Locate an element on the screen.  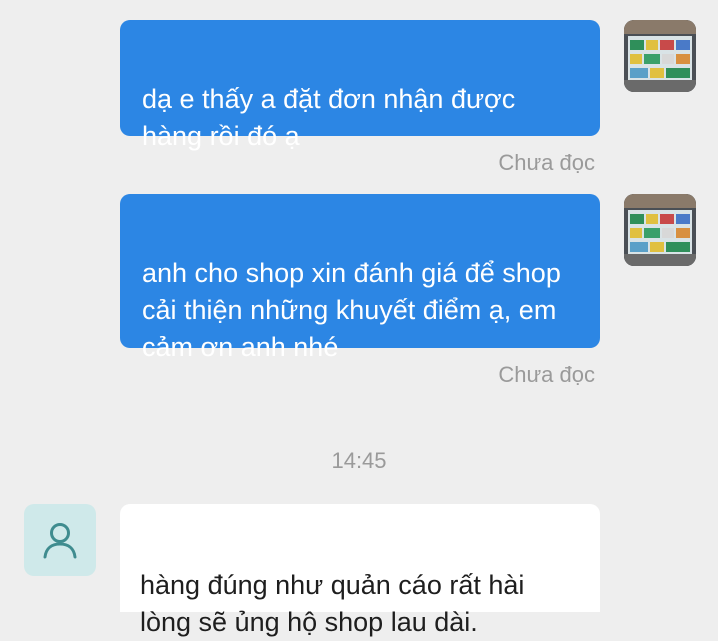
user-avatar is located at coordinates (60, 540).